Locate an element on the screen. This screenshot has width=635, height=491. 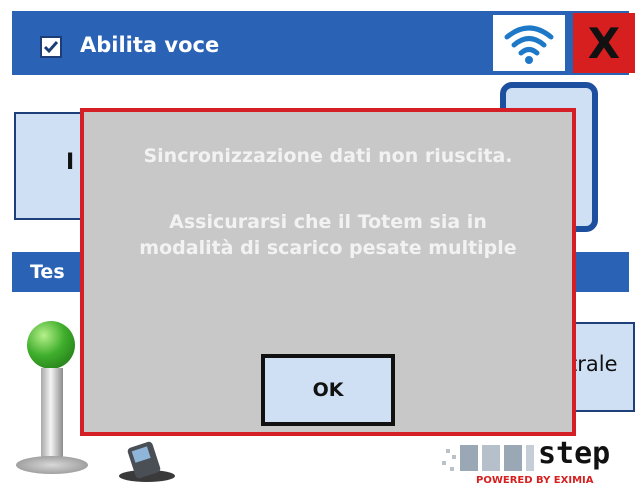
background-band-label: Tes is located at coordinates (47, 272).